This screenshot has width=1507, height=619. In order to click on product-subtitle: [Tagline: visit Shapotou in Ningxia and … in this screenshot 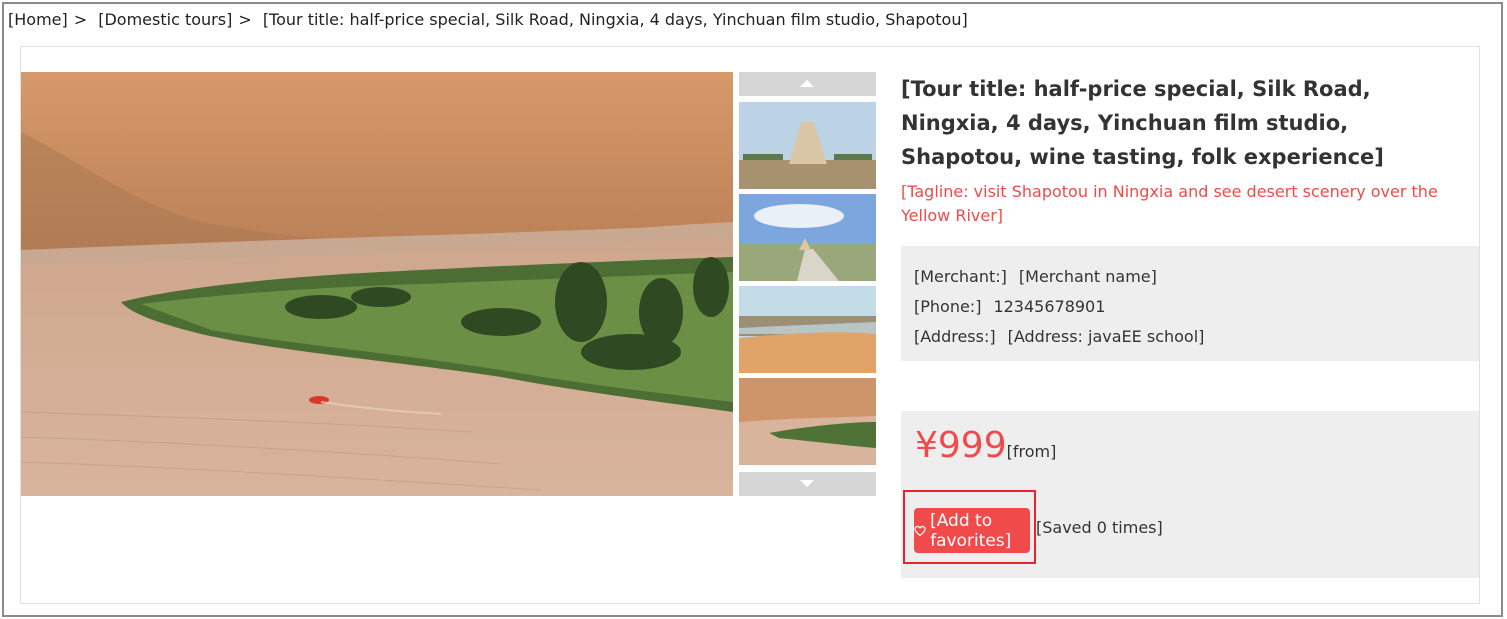, I will do `click(1169, 203)`.